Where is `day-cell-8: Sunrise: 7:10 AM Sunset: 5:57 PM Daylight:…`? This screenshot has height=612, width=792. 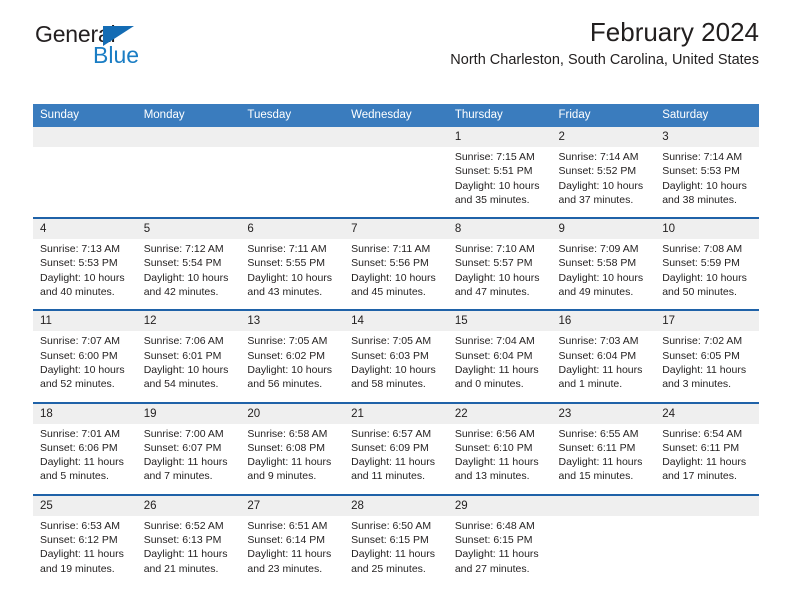
day-cell-8: Sunrise: 7:10 AM Sunset: 5:57 PM Daylight:… is located at coordinates (499, 274).